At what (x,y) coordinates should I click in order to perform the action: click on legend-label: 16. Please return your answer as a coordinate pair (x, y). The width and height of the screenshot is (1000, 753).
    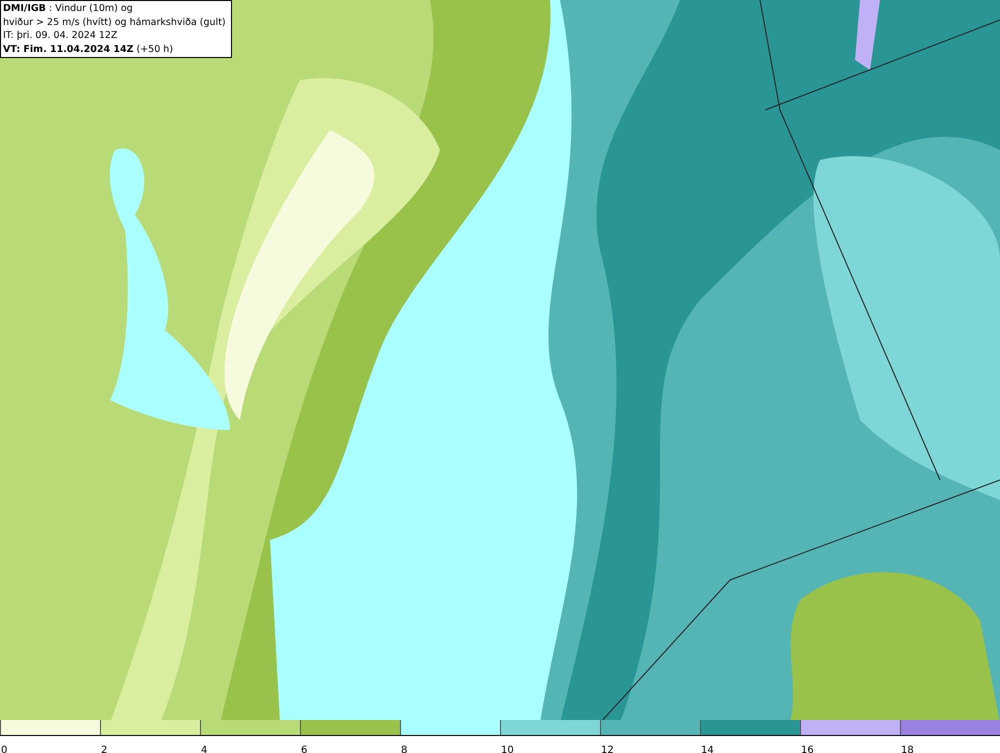
    Looking at the image, I should click on (807, 748).